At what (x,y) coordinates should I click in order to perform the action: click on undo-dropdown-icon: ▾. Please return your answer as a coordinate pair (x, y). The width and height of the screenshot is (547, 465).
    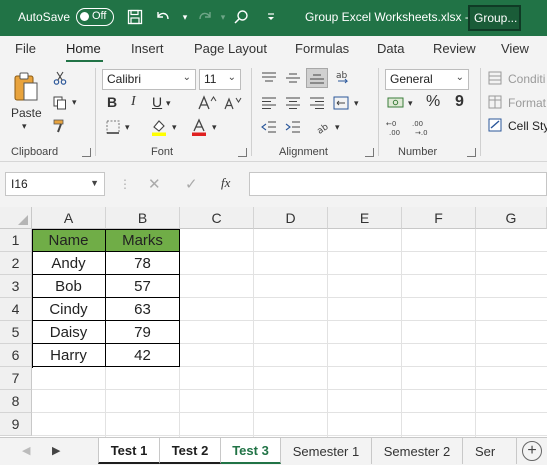
    Looking at the image, I should click on (185, 17).